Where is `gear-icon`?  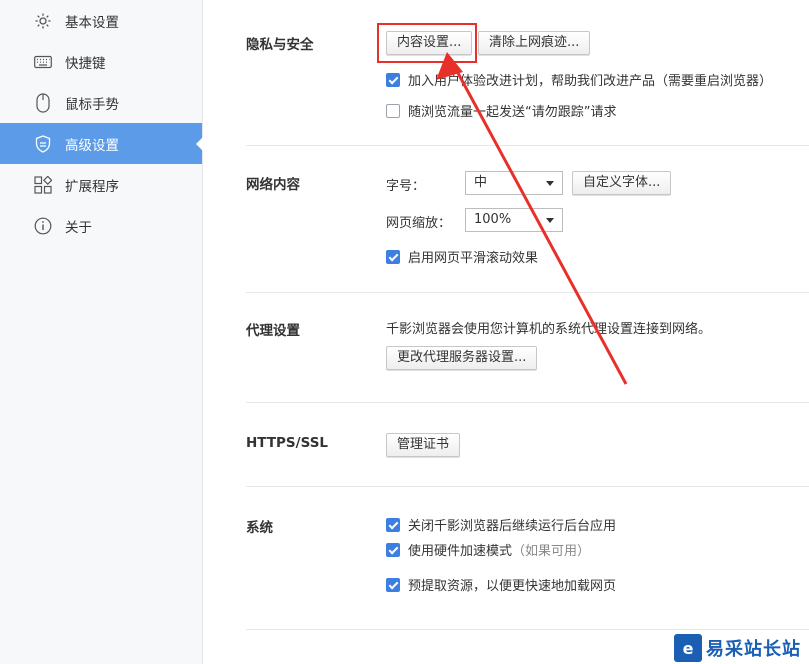 gear-icon is located at coordinates (43, 21).